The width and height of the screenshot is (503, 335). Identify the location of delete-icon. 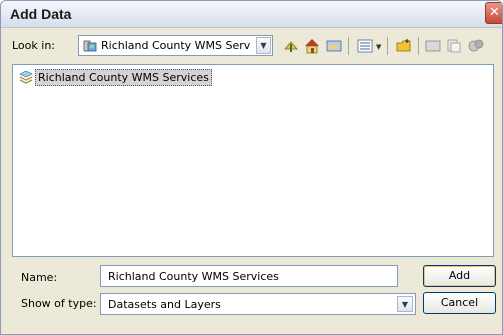
(476, 46).